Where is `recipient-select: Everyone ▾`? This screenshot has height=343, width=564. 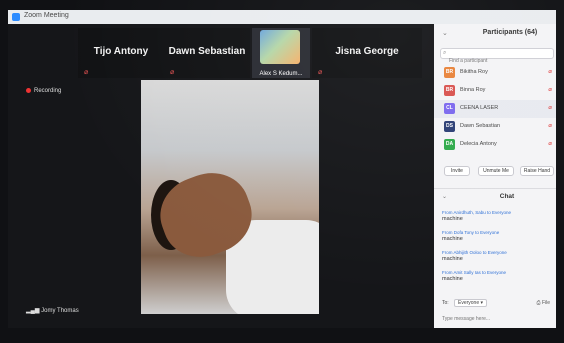 recipient-select: Everyone ▾ is located at coordinates (471, 303).